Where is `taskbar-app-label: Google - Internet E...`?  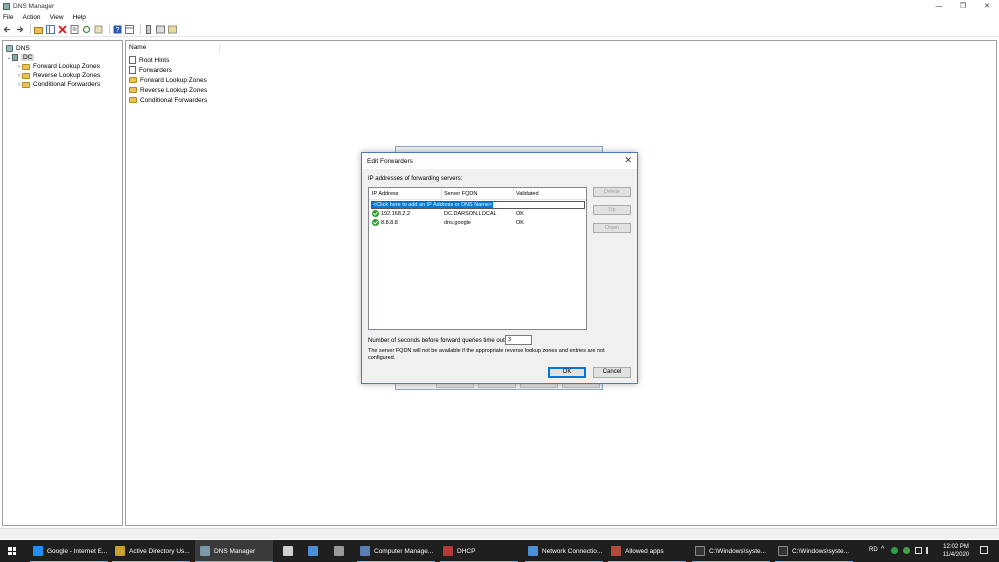 taskbar-app-label: Google - Internet E... is located at coordinates (77, 551).